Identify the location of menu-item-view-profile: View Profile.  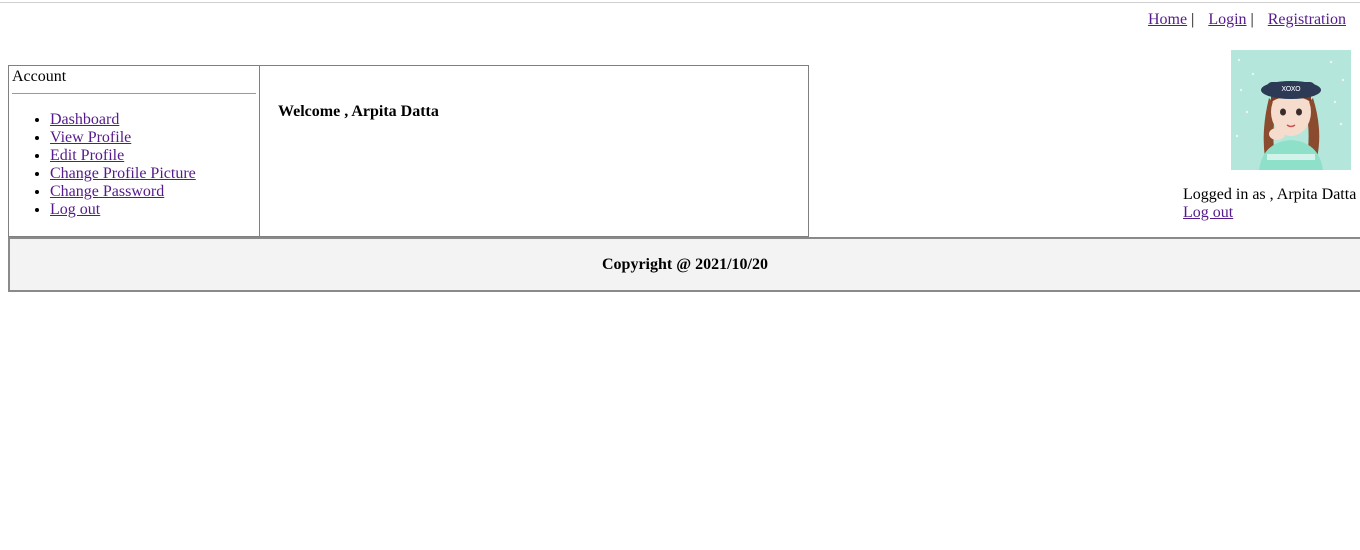
(123, 138).